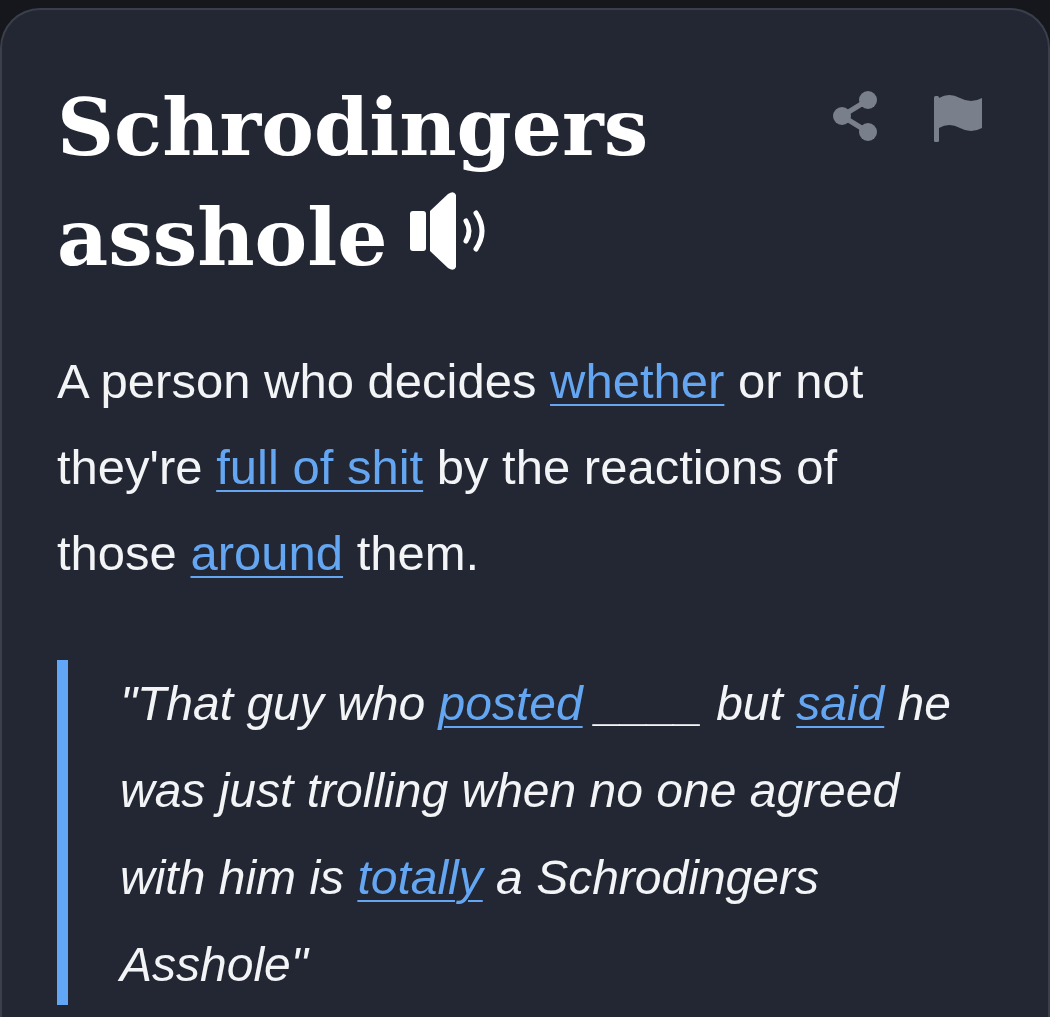 Image resolution: width=1050 pixels, height=1017 pixels. I want to click on example-link: said, so click(840, 703).